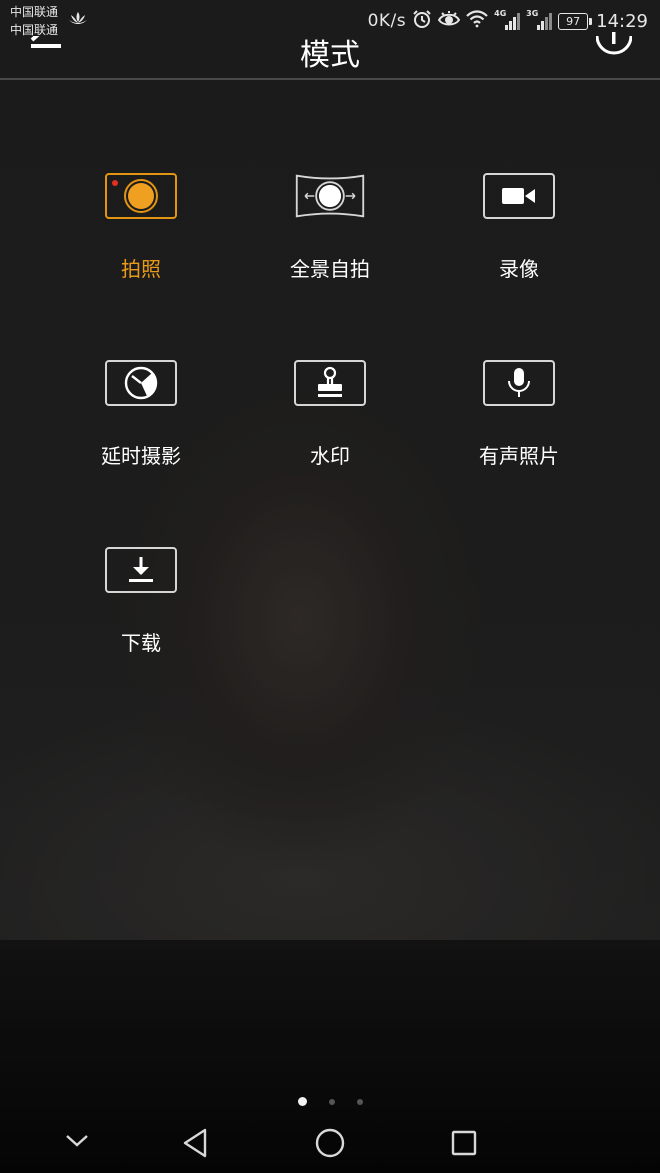 Image resolution: width=660 pixels, height=1173 pixels. Describe the element at coordinates (519, 238) in the screenshot. I see `mode-video: 录像` at that location.